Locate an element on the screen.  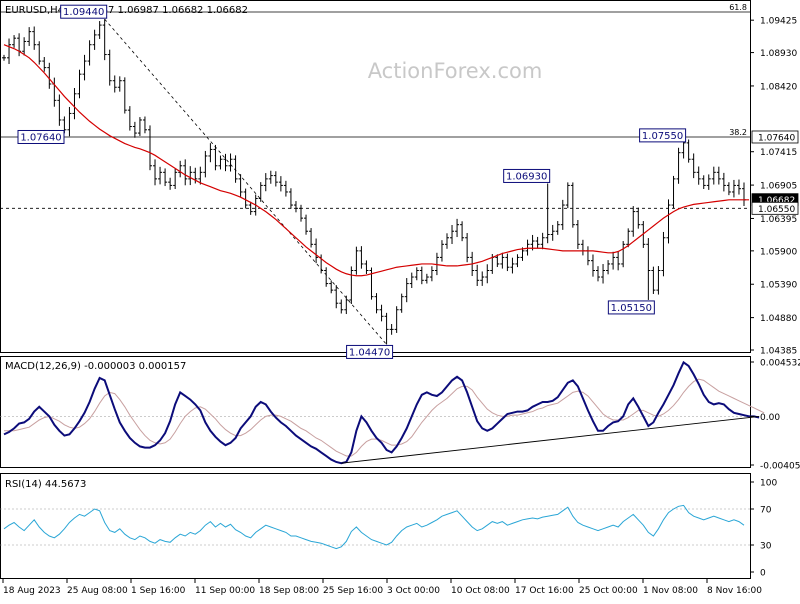
price-annotation-label-4: 1.05150 is located at coordinates (631, 308).